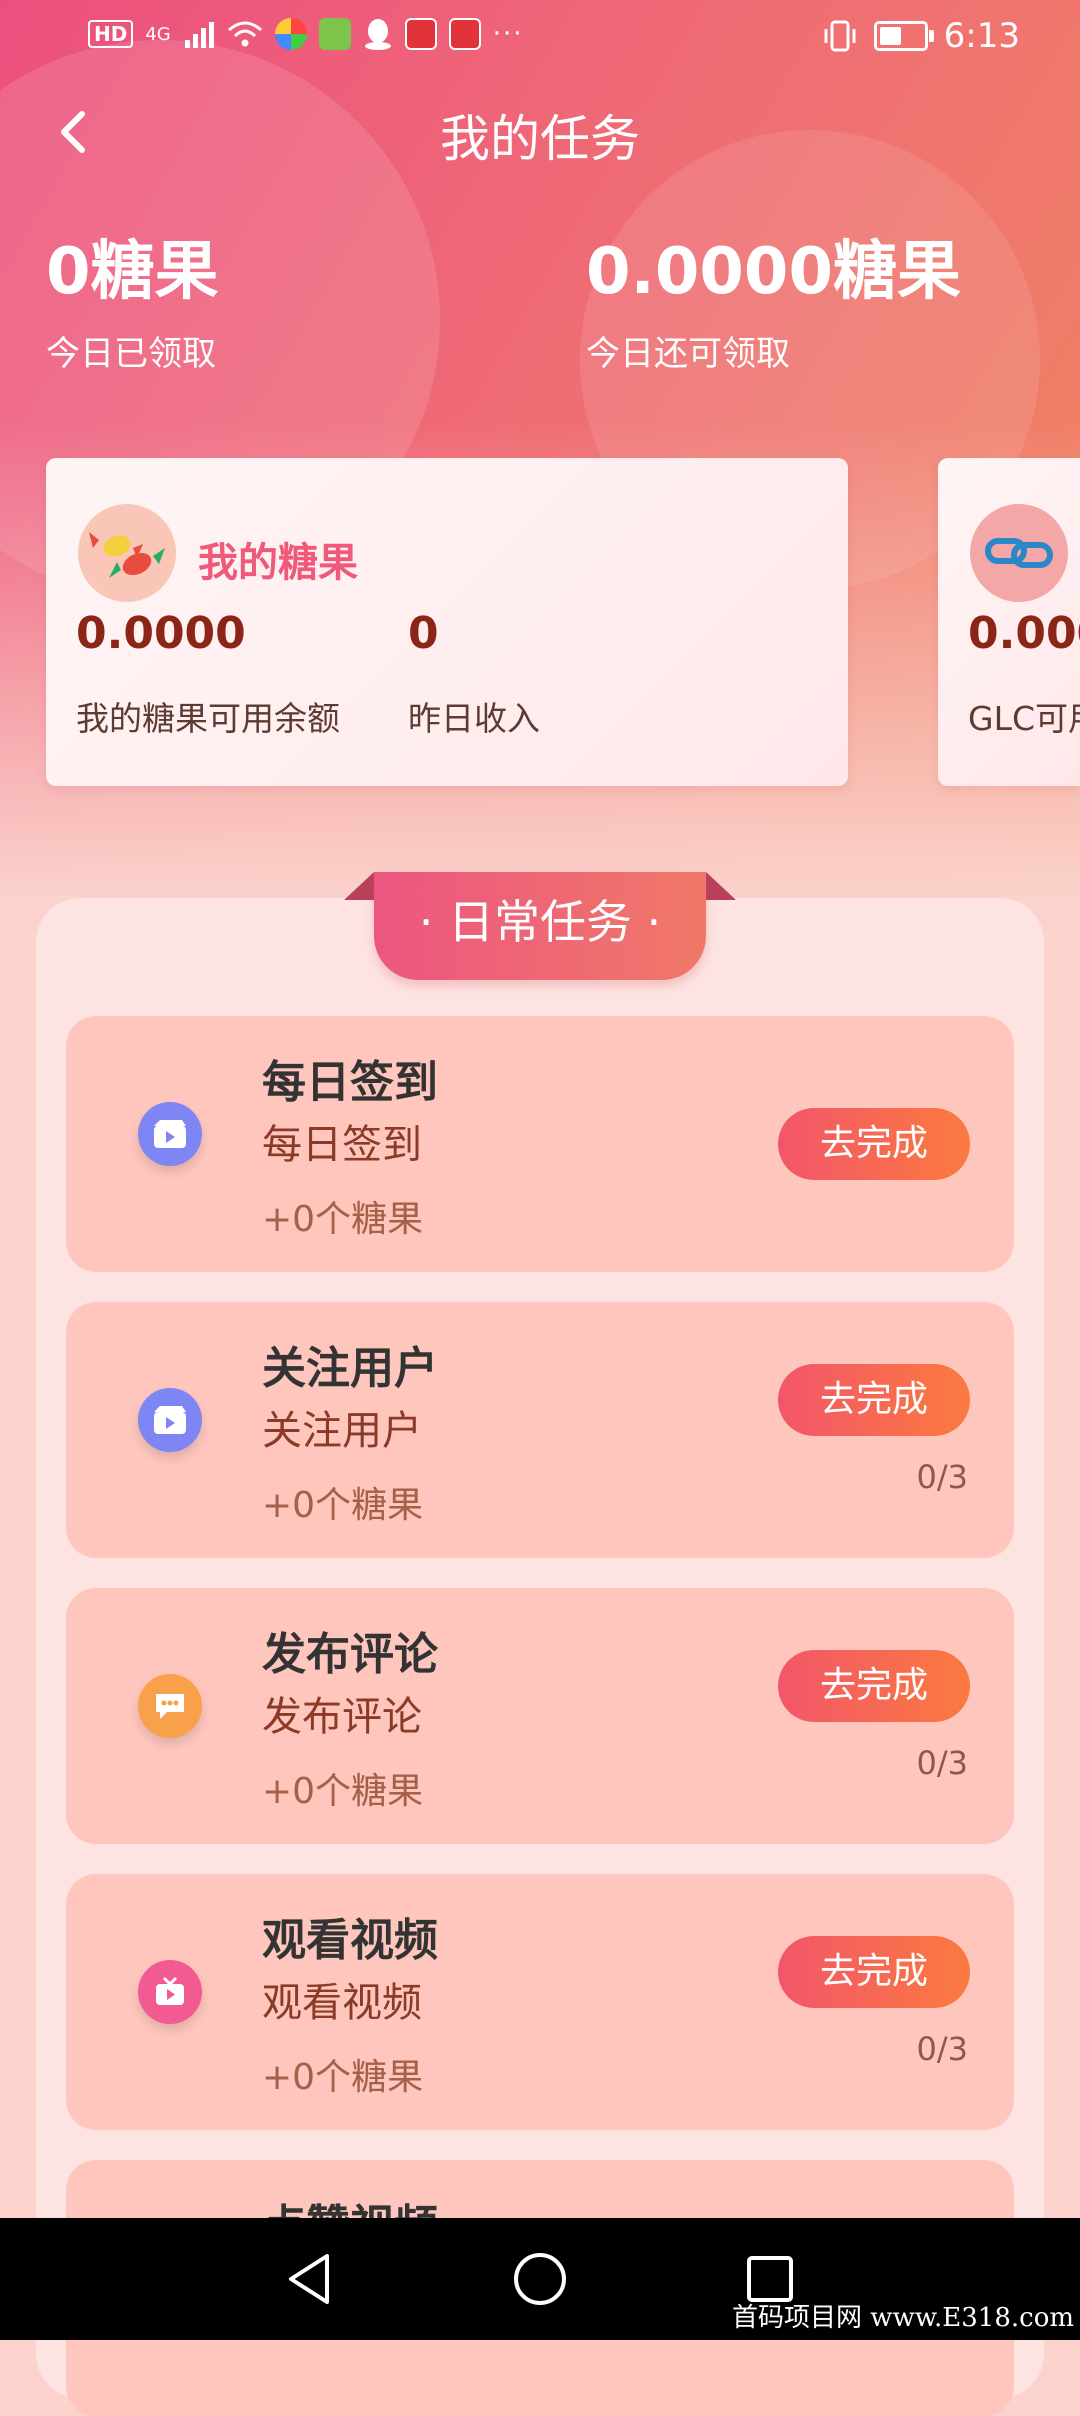 This screenshot has height=2416, width=1080. What do you see at coordinates (342, 1431) in the screenshot?
I see `task-subtitle: 关注用户` at bounding box center [342, 1431].